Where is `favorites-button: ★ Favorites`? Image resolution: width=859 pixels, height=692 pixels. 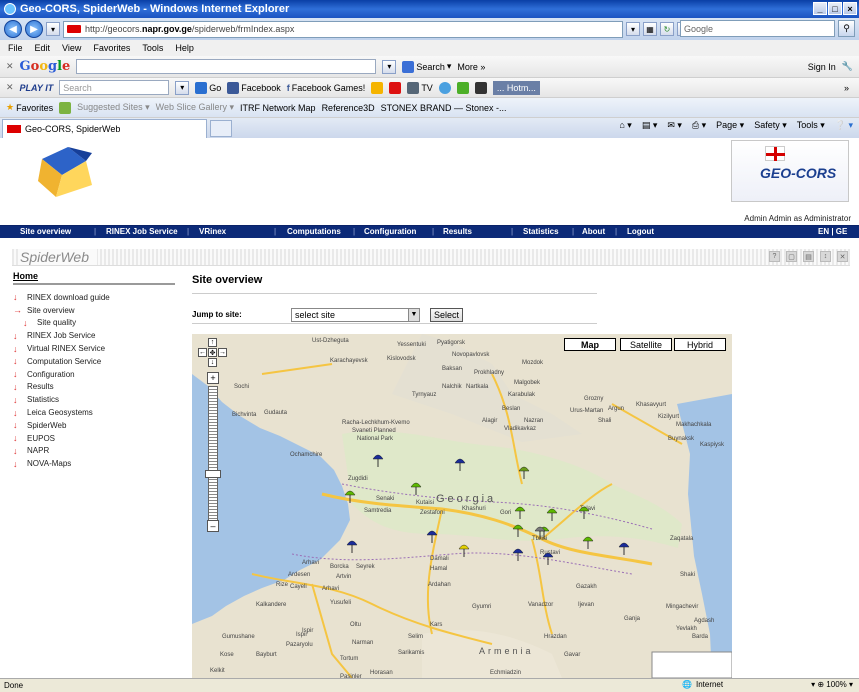 favorites-button: ★ Favorites is located at coordinates (29, 107).